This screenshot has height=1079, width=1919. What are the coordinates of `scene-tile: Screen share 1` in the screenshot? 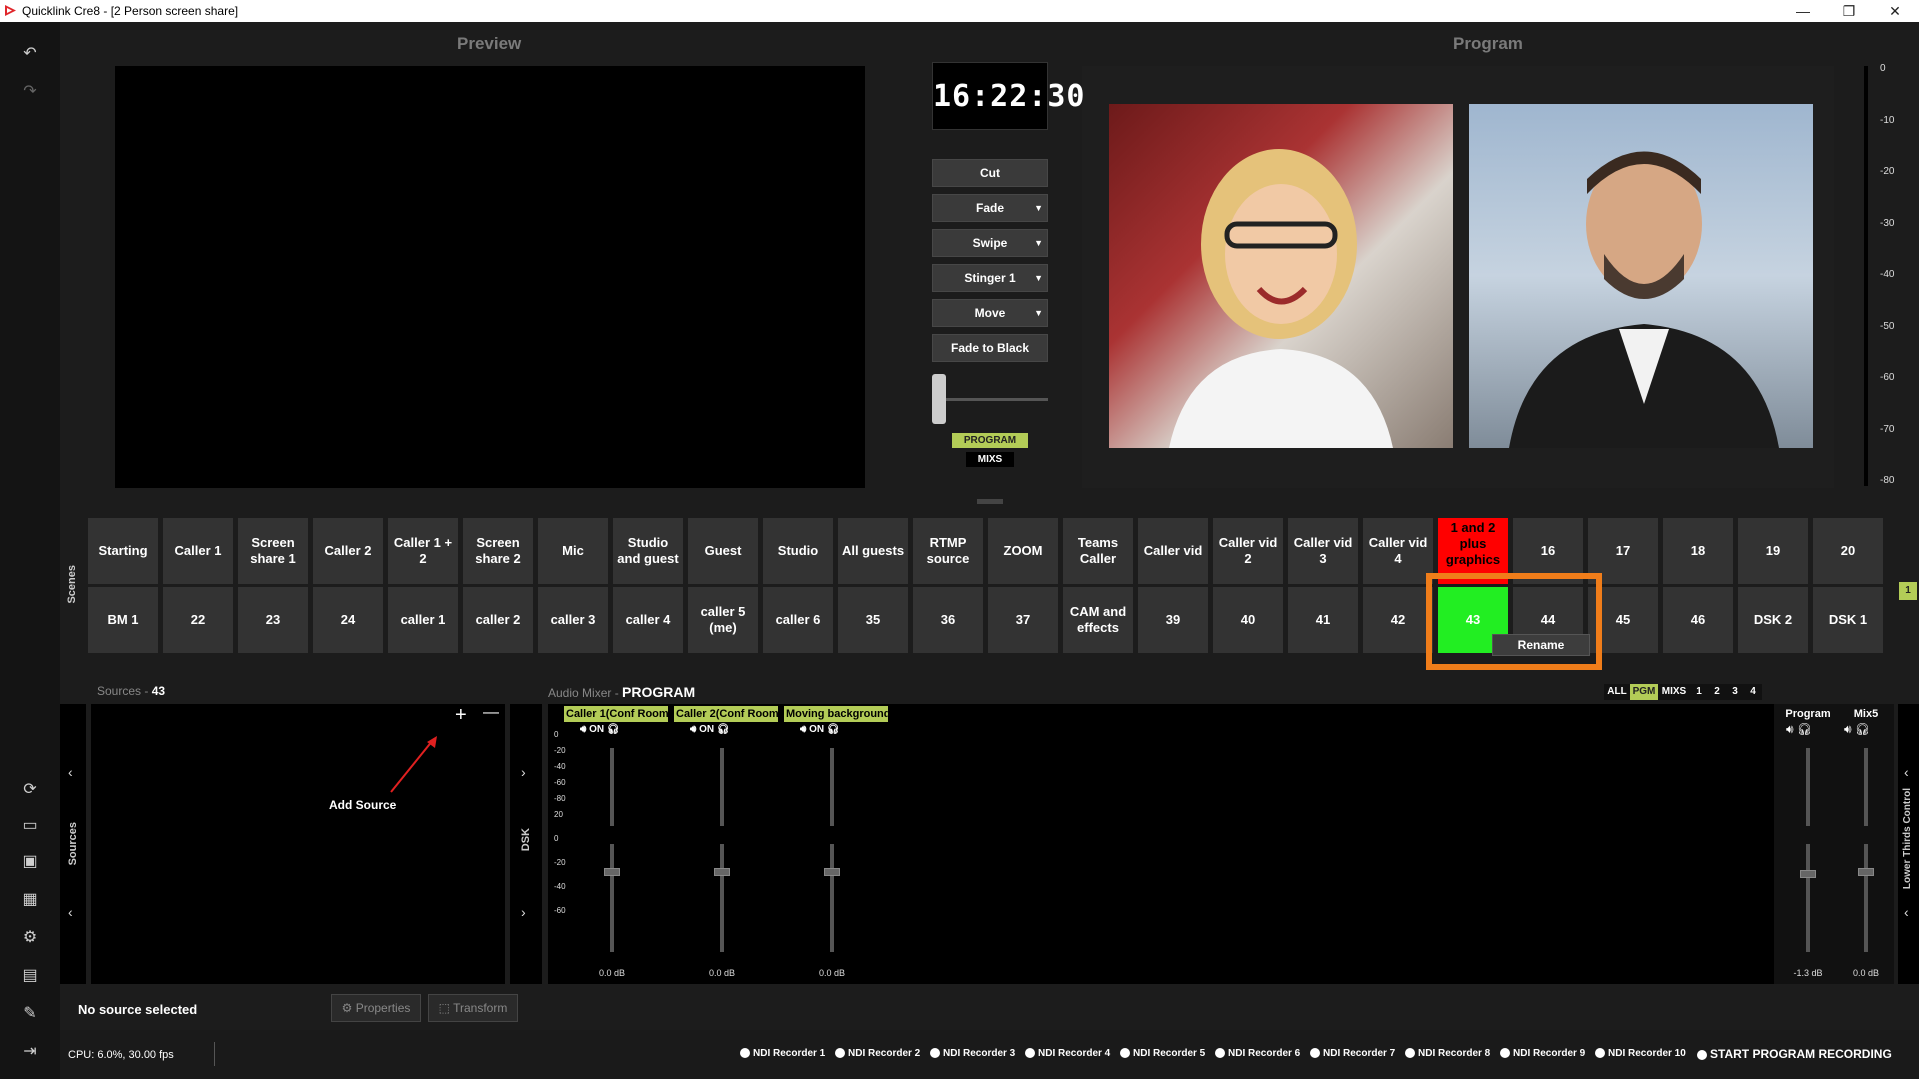 It's located at (273, 551).